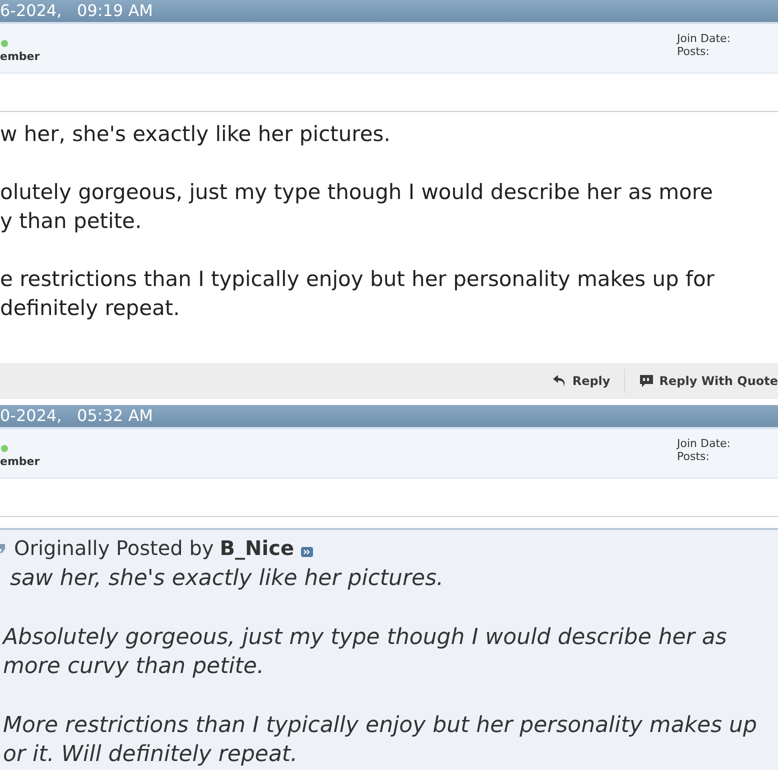 Image resolution: width=778 pixels, height=778 pixels. What do you see at coordinates (708, 381) in the screenshot?
I see `reply-with-quote-button: Reply With Quote` at bounding box center [708, 381].